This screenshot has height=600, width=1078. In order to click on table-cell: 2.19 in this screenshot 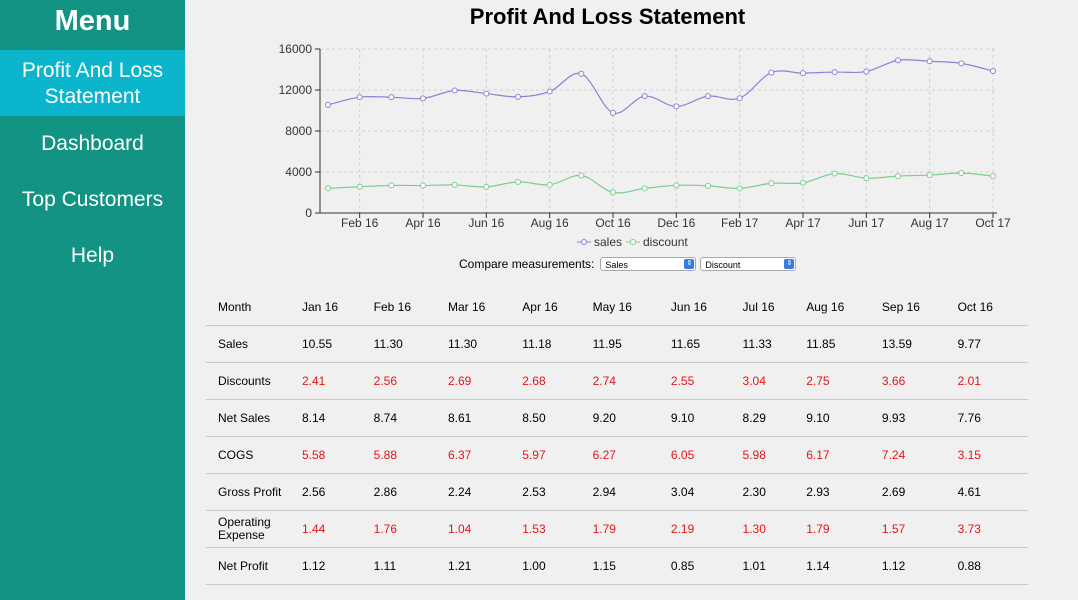, I will do `click(706, 529)`.